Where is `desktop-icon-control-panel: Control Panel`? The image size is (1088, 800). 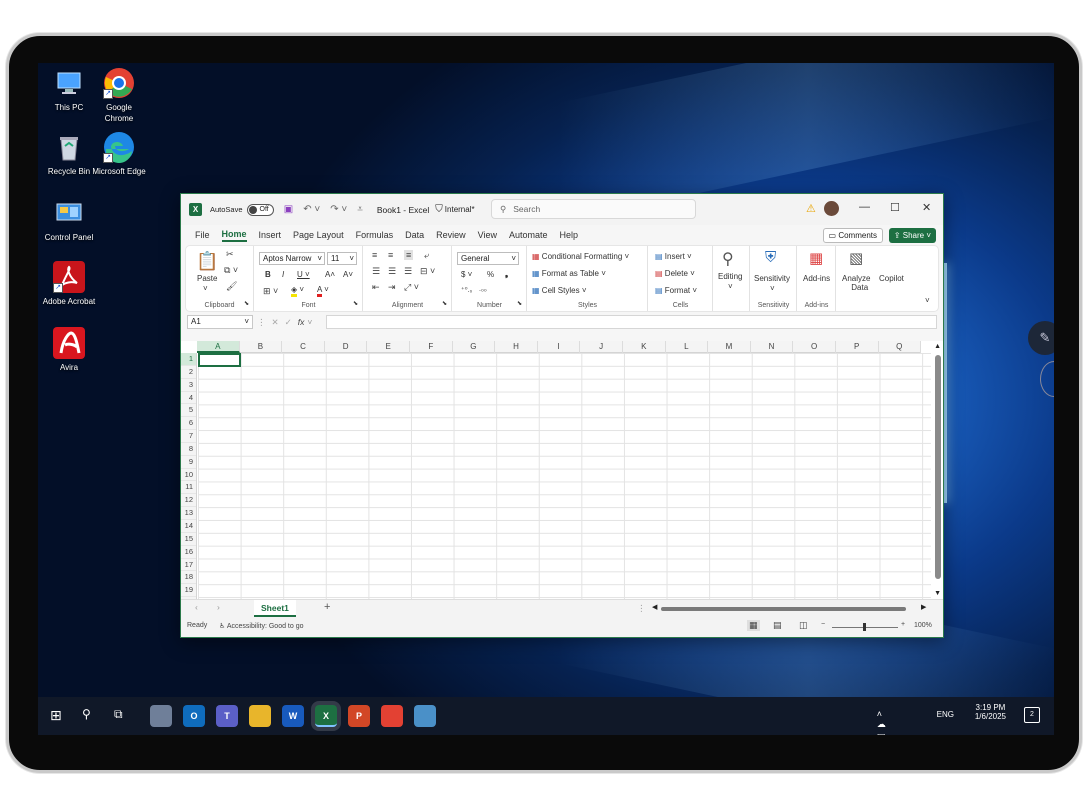 desktop-icon-control-panel: Control Panel is located at coordinates (69, 220).